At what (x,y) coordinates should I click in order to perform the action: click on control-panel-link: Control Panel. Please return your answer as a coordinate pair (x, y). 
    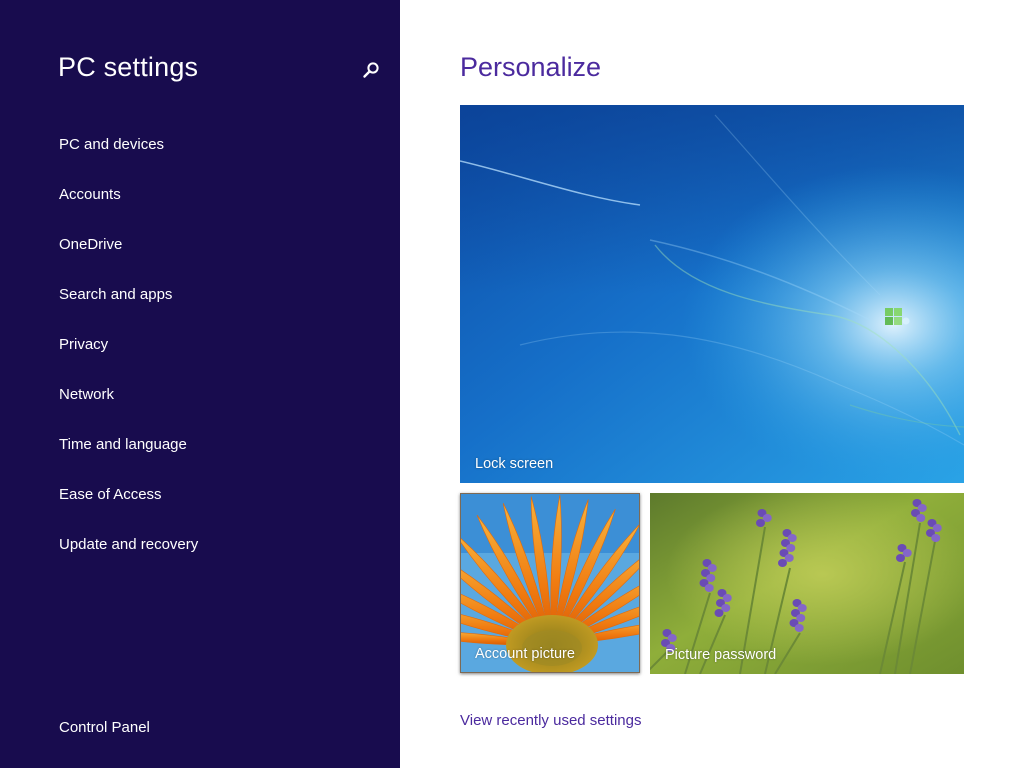
    Looking at the image, I should click on (104, 727).